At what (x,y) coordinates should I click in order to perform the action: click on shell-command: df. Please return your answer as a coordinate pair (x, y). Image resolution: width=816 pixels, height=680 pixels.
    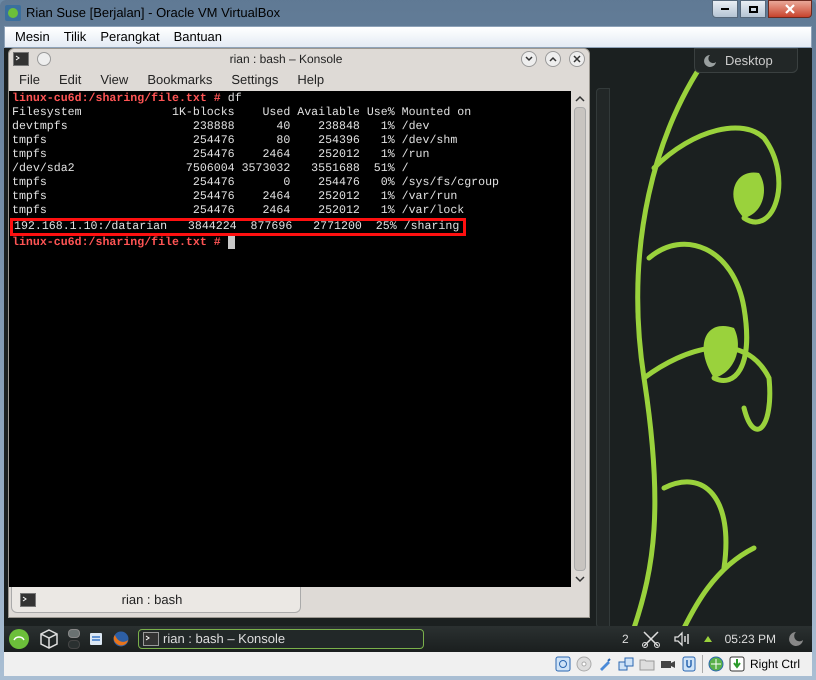
    Looking at the image, I should click on (235, 99).